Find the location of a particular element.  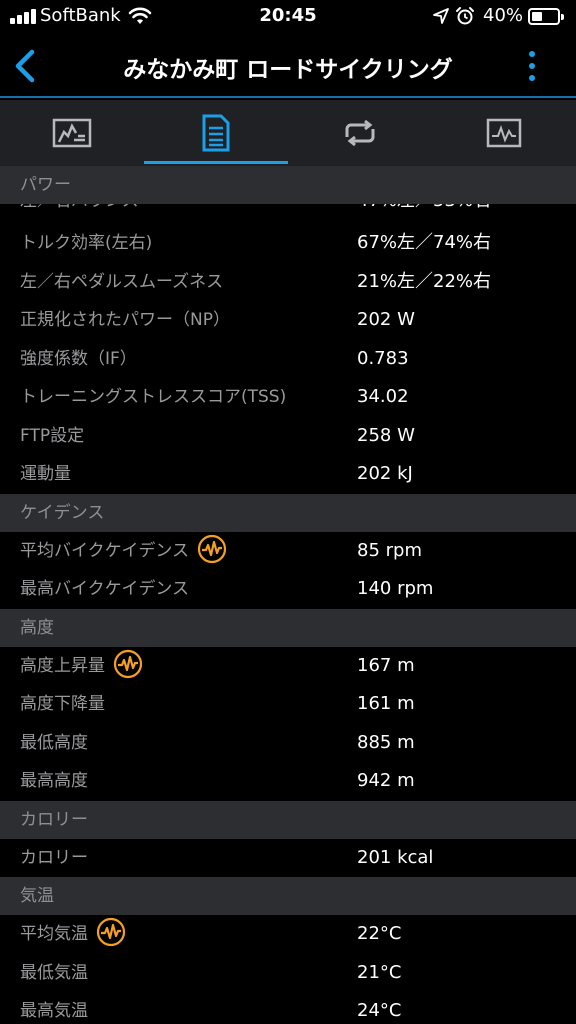

row-value: 21°C is located at coordinates (379, 972).